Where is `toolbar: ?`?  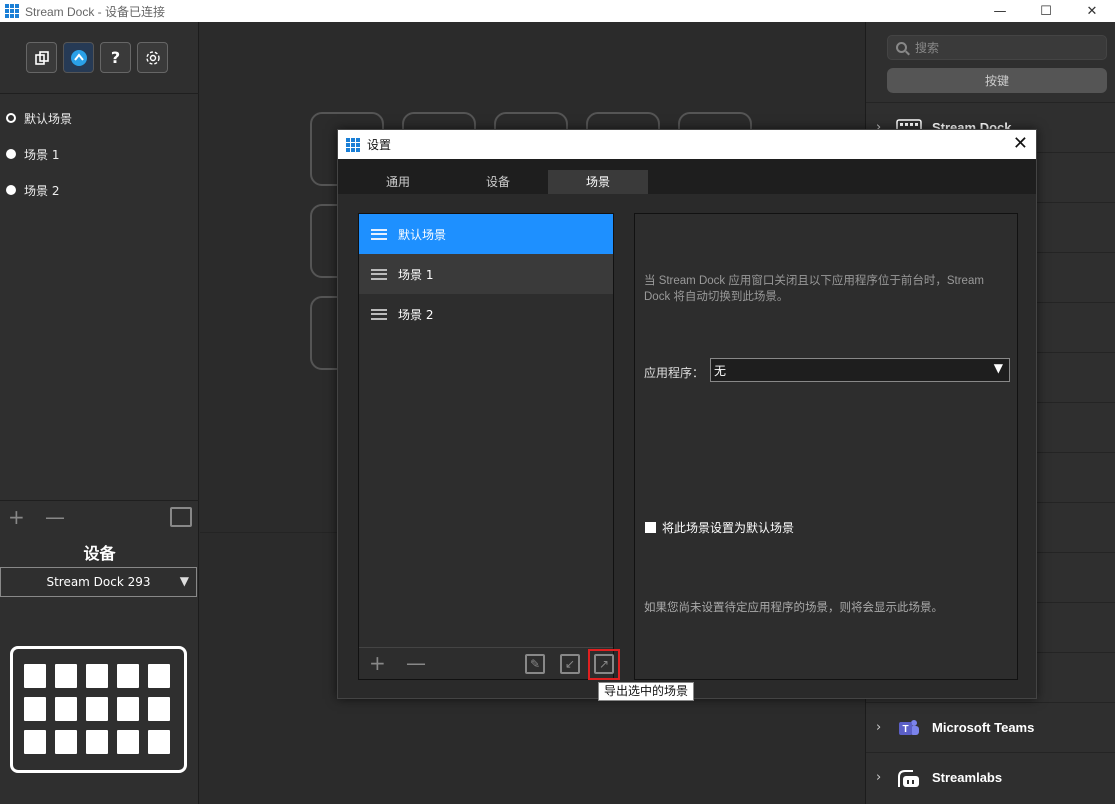 toolbar: ? is located at coordinates (97, 57).